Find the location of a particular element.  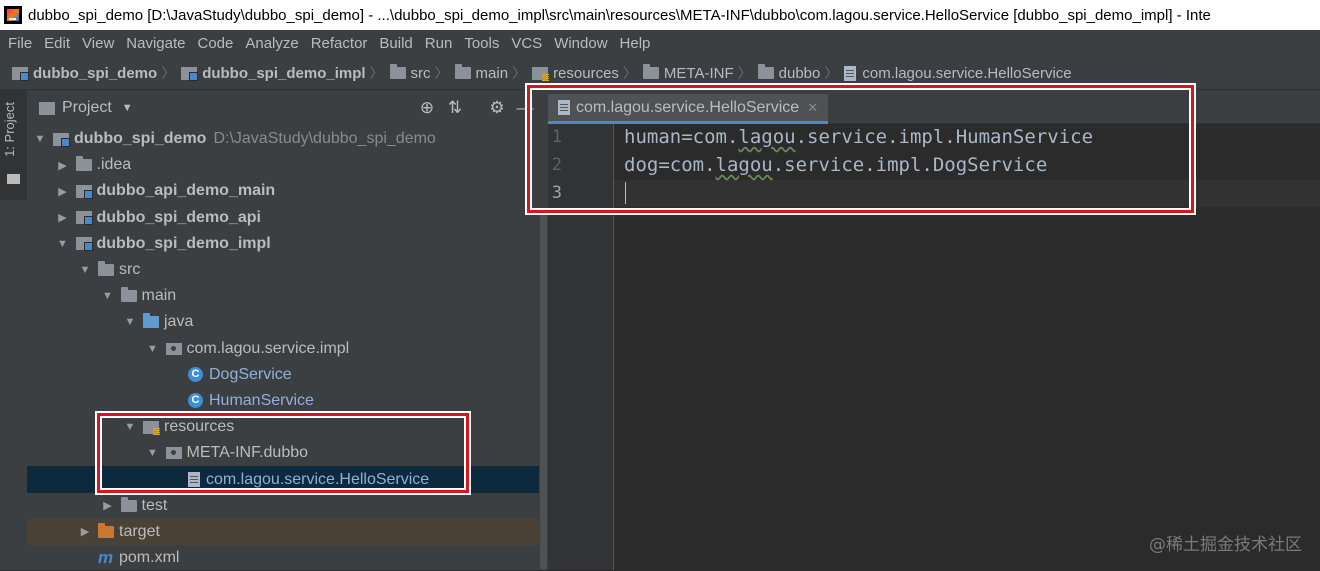

menu-code: Code is located at coordinates (215, 43).